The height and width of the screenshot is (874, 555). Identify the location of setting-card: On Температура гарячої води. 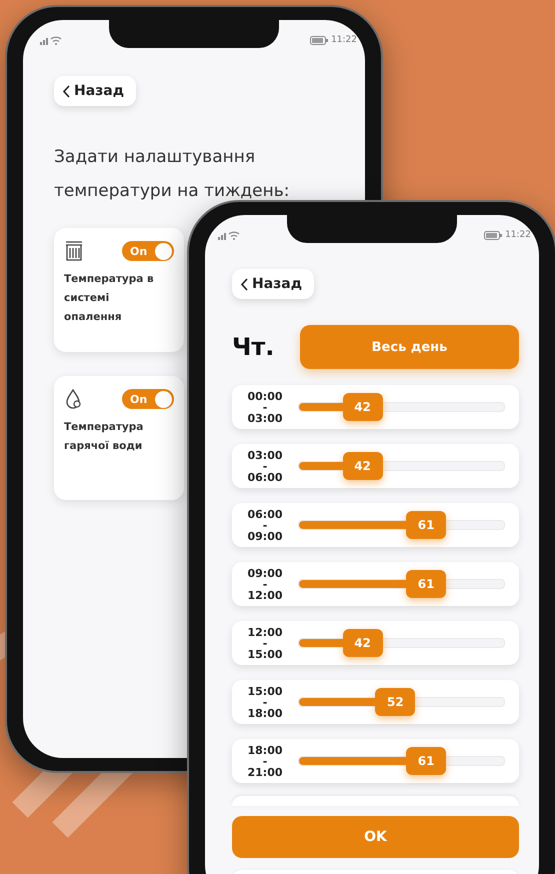
(119, 438).